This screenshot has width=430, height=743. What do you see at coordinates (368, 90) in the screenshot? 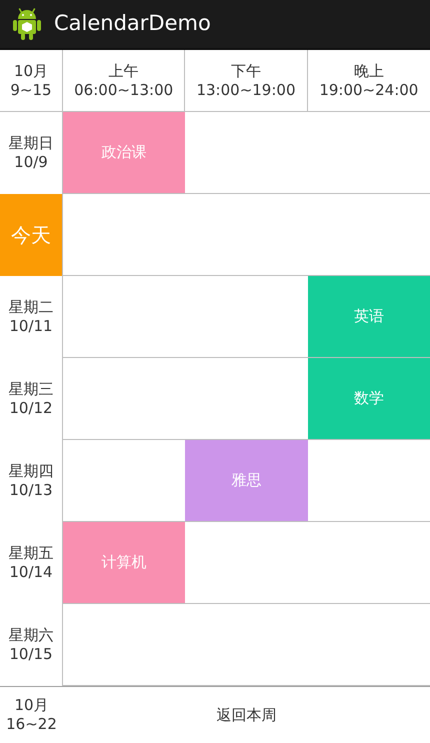
I see `period-time: 19:00~24:00` at bounding box center [368, 90].